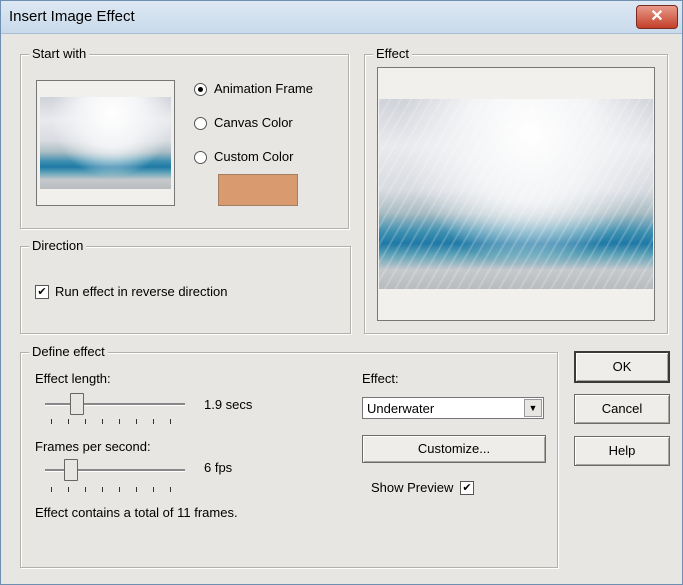 This screenshot has width=683, height=585. Describe the element at coordinates (115, 422) in the screenshot. I see `effect-length-slider-ticks` at that location.